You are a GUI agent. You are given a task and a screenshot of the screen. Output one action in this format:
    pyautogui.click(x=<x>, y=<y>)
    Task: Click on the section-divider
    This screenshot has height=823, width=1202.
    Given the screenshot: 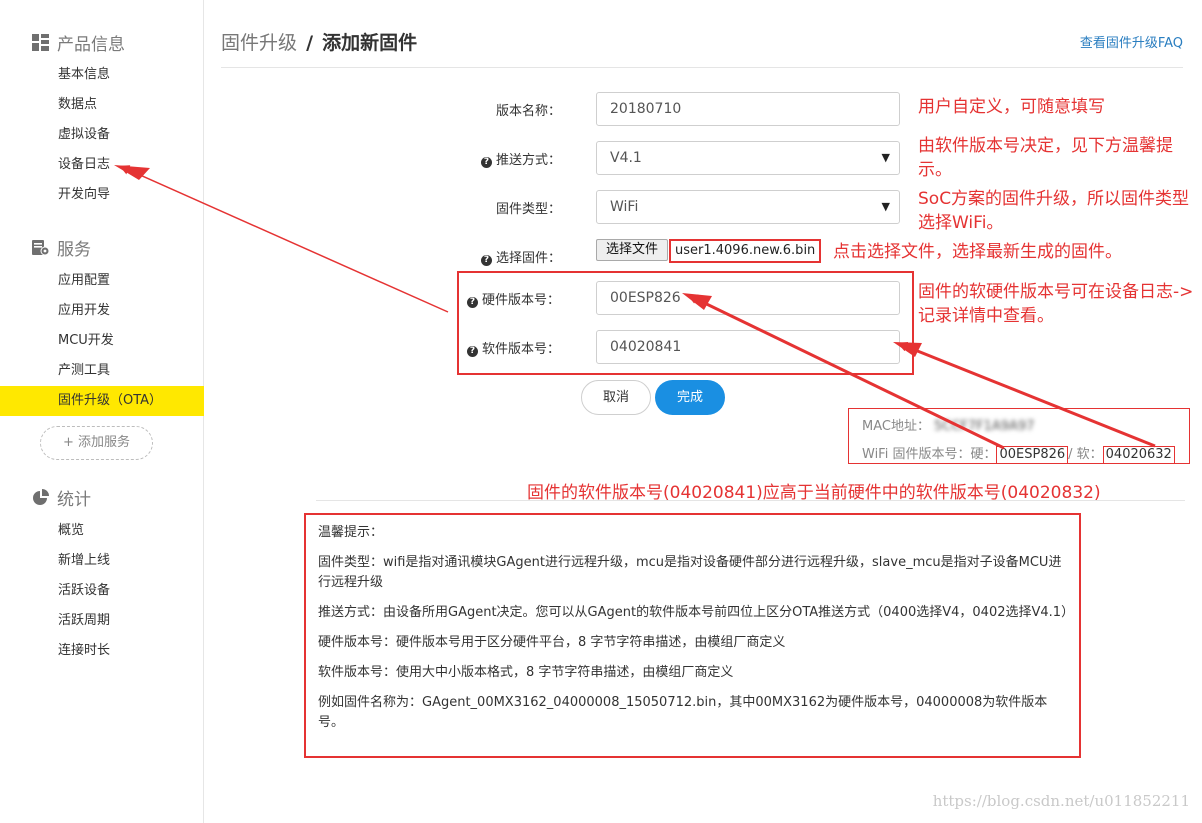 What is the action you would take?
    pyautogui.click(x=750, y=500)
    